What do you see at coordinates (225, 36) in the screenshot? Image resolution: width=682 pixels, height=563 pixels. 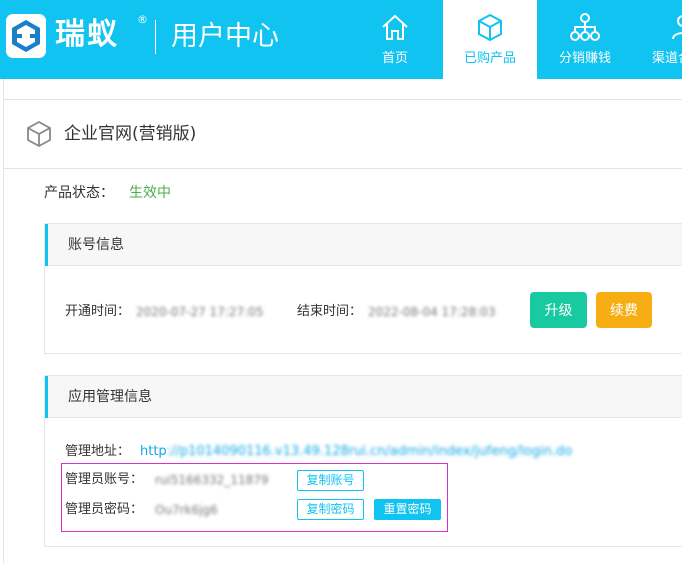 I see `user-center-title: 用户中心` at bounding box center [225, 36].